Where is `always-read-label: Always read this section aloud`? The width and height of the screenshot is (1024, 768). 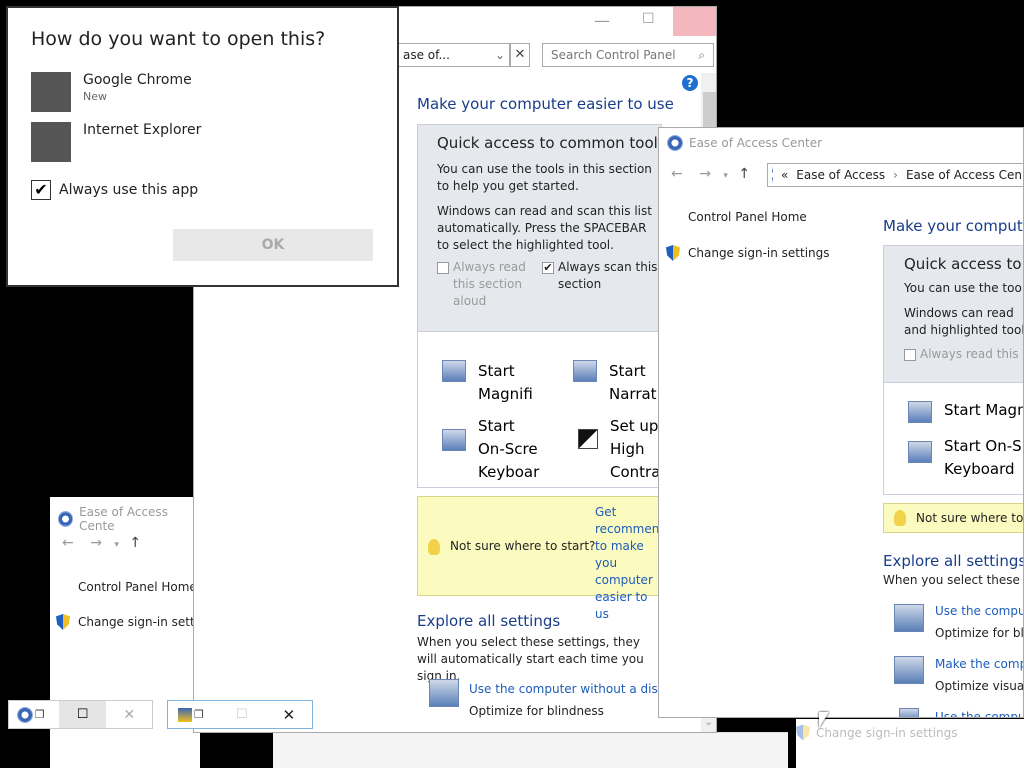
always-read-label: Always read this section aloud is located at coordinates (489, 284).